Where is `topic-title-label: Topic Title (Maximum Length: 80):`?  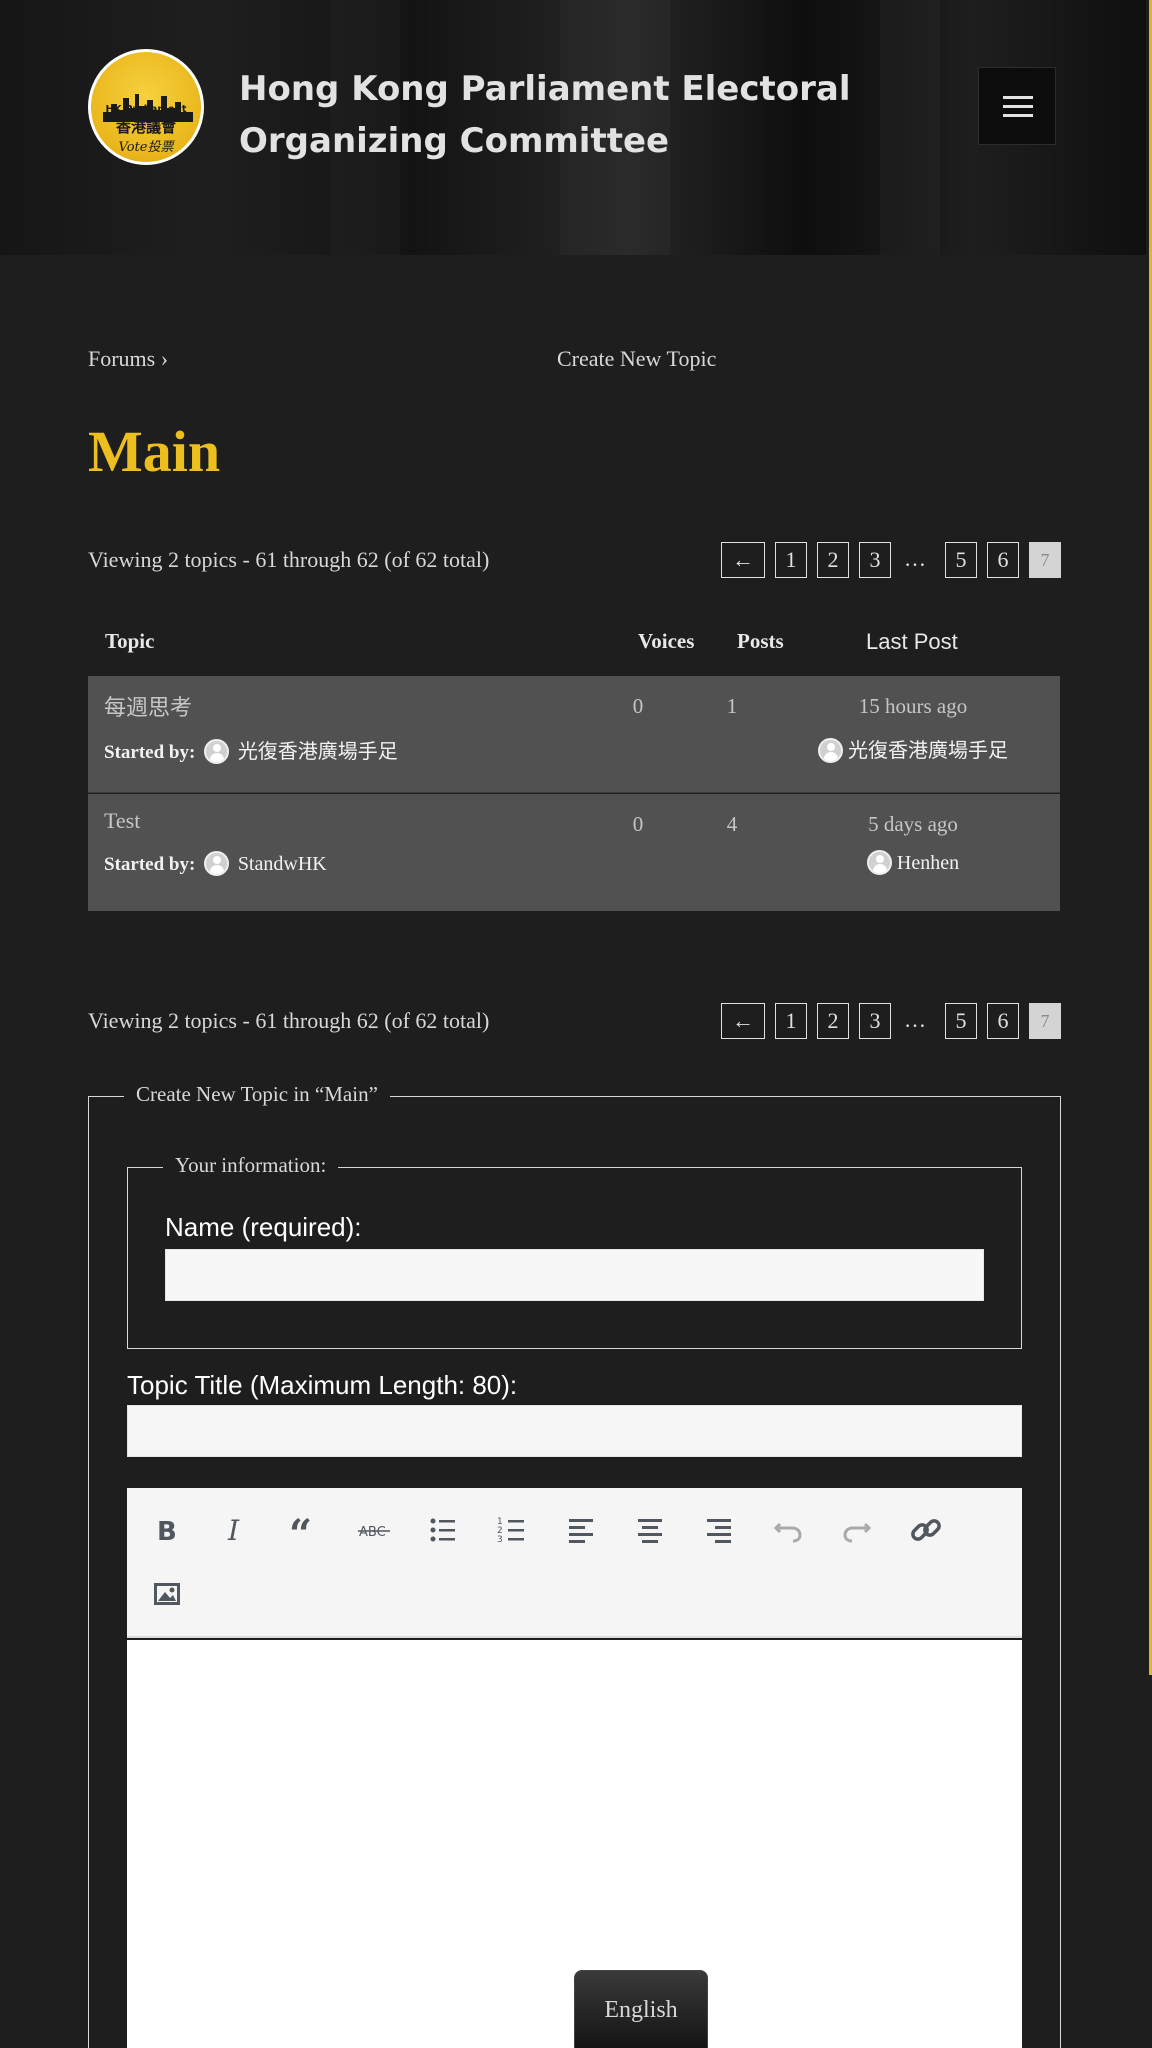 topic-title-label: Topic Title (Maximum Length: 80): is located at coordinates (322, 1385).